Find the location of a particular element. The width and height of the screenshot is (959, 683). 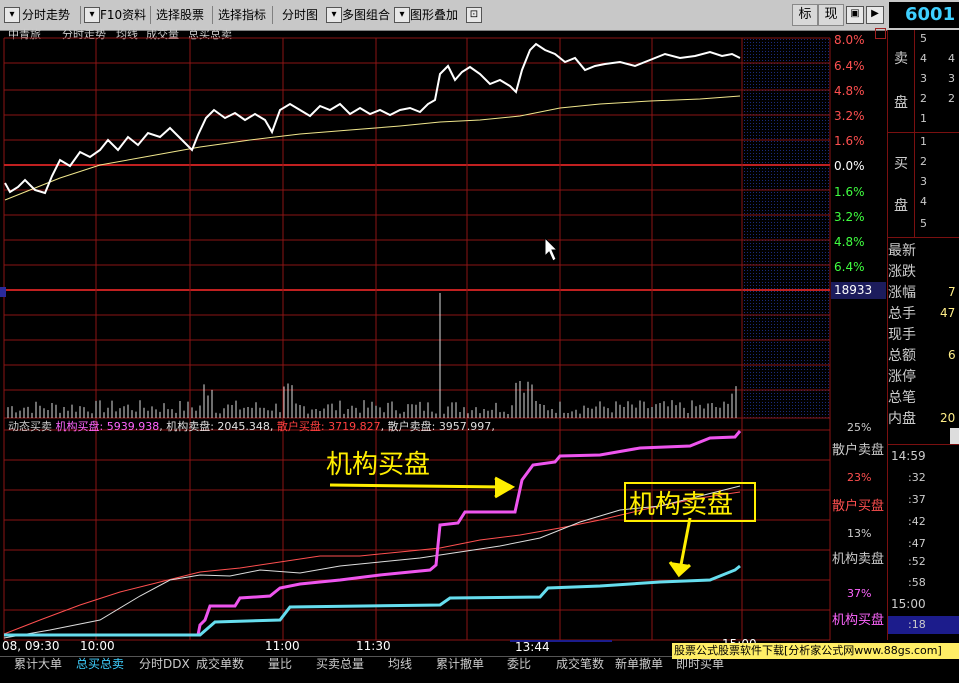

ind-pct: 37% is located at coordinates (859, 593).